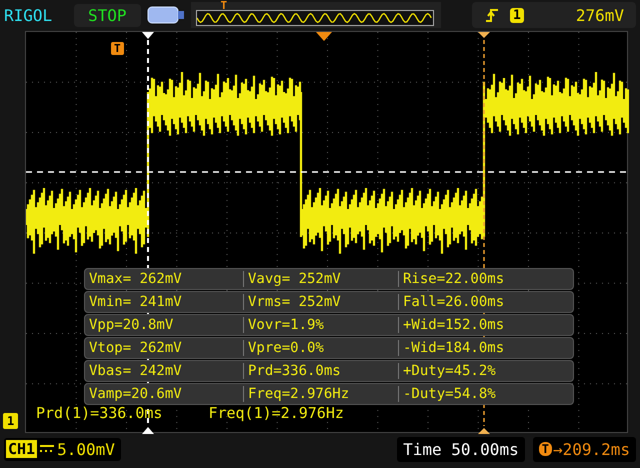  What do you see at coordinates (320, 371) in the screenshot?
I see `measurement-value: Prd=336.0ms` at bounding box center [320, 371].